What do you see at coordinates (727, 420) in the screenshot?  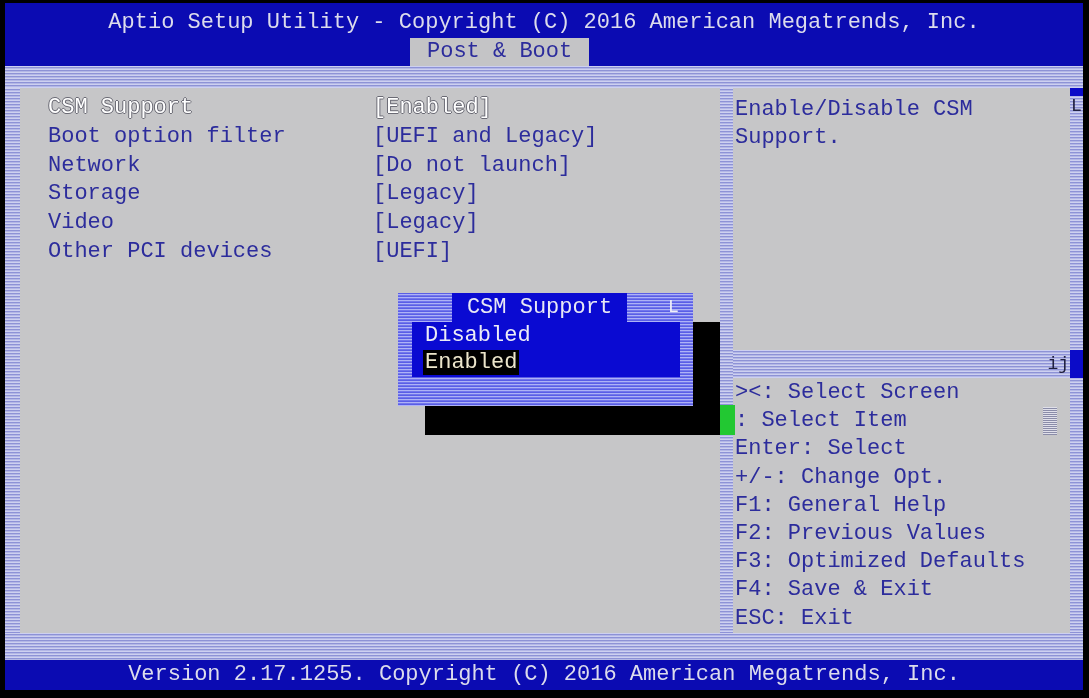 I see `cursor-block-icon` at bounding box center [727, 420].